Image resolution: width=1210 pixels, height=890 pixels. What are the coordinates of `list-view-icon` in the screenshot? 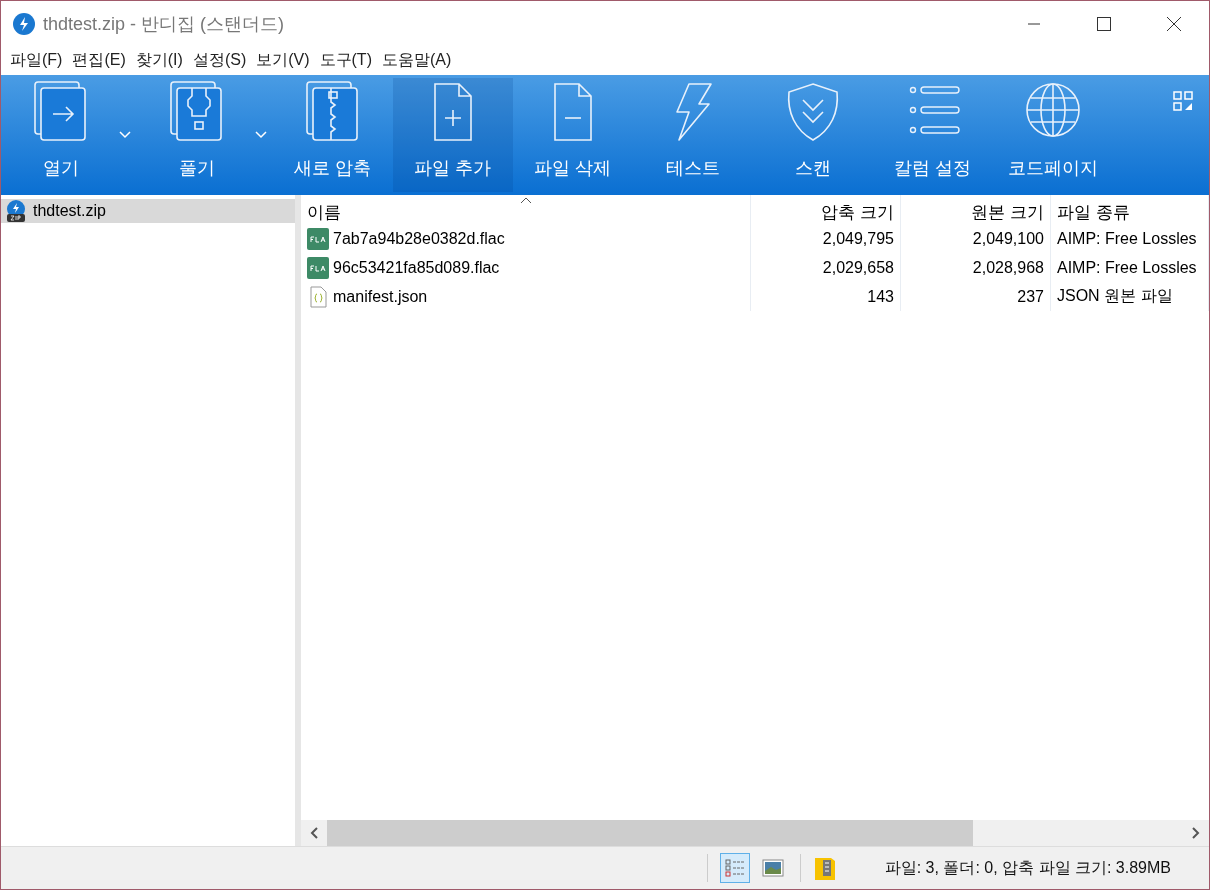 It's located at (734, 868).